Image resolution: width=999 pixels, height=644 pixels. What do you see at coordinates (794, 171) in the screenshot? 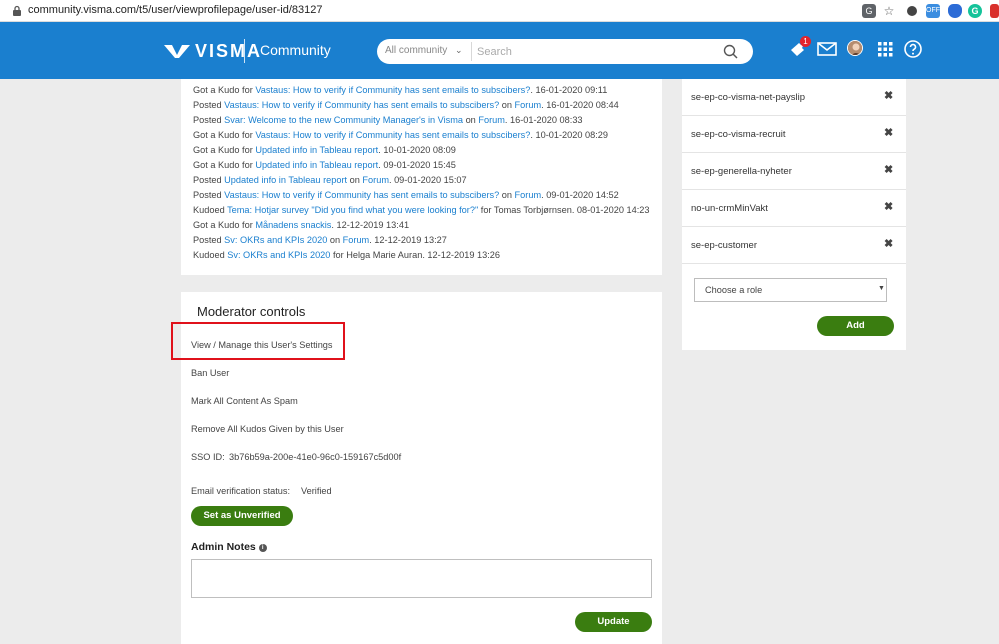
I see `role-item: se-ep-generella-nyheter ✖` at bounding box center [794, 171].